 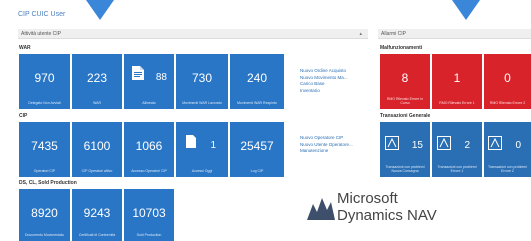 I want to click on tile-war-2: 223 WAR, so click(x=97, y=81).